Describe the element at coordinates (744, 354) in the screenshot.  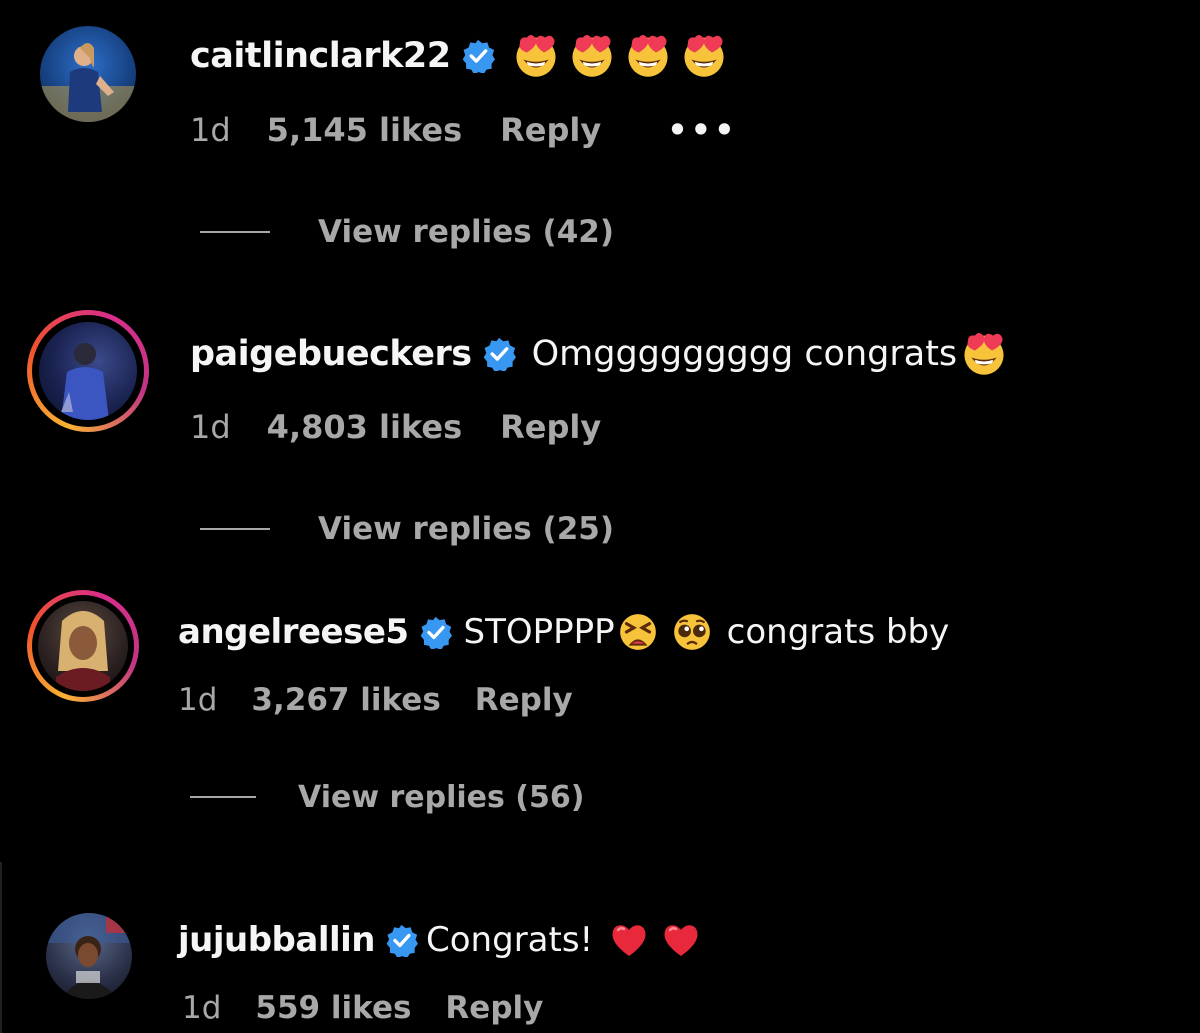
I see `comment-text: Omggggggggg congrats` at that location.